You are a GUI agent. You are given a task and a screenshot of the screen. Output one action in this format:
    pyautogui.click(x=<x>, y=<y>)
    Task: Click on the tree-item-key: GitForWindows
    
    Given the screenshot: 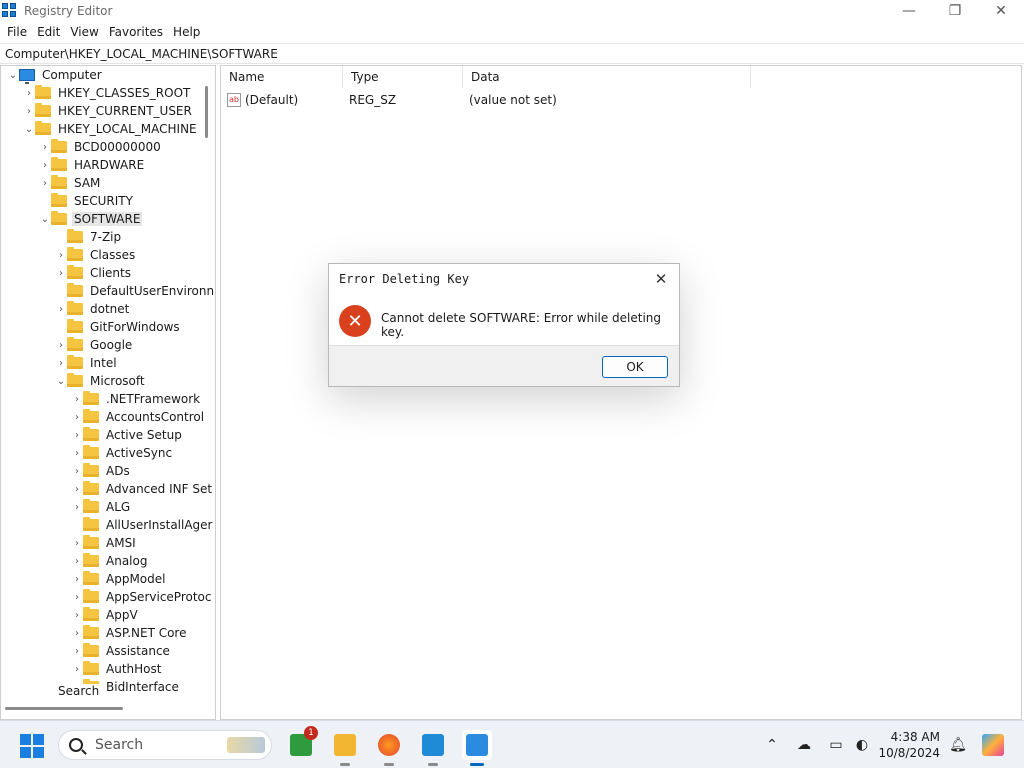 What is the action you would take?
    pyautogui.click(x=118, y=327)
    